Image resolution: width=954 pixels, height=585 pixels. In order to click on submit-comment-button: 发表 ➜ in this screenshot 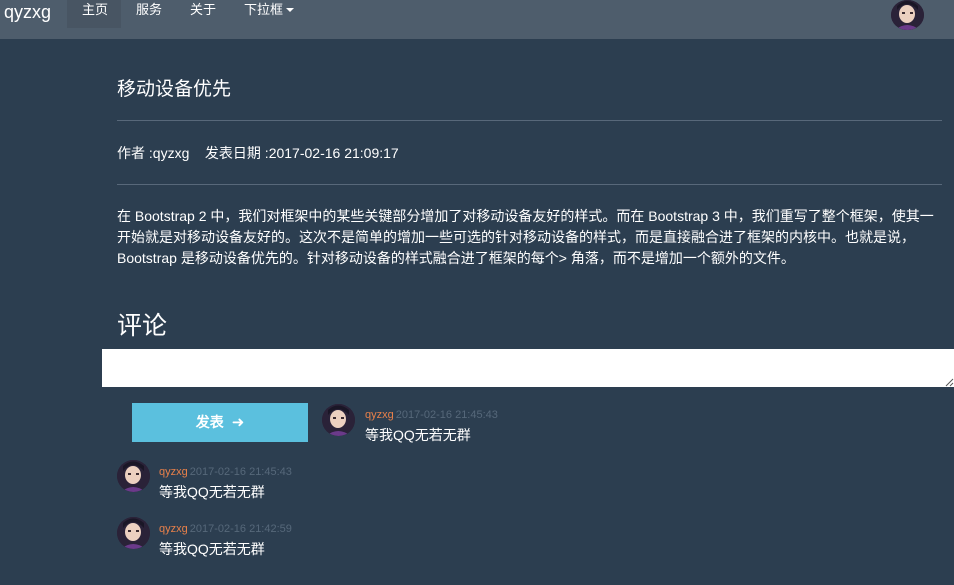, I will do `click(220, 422)`.